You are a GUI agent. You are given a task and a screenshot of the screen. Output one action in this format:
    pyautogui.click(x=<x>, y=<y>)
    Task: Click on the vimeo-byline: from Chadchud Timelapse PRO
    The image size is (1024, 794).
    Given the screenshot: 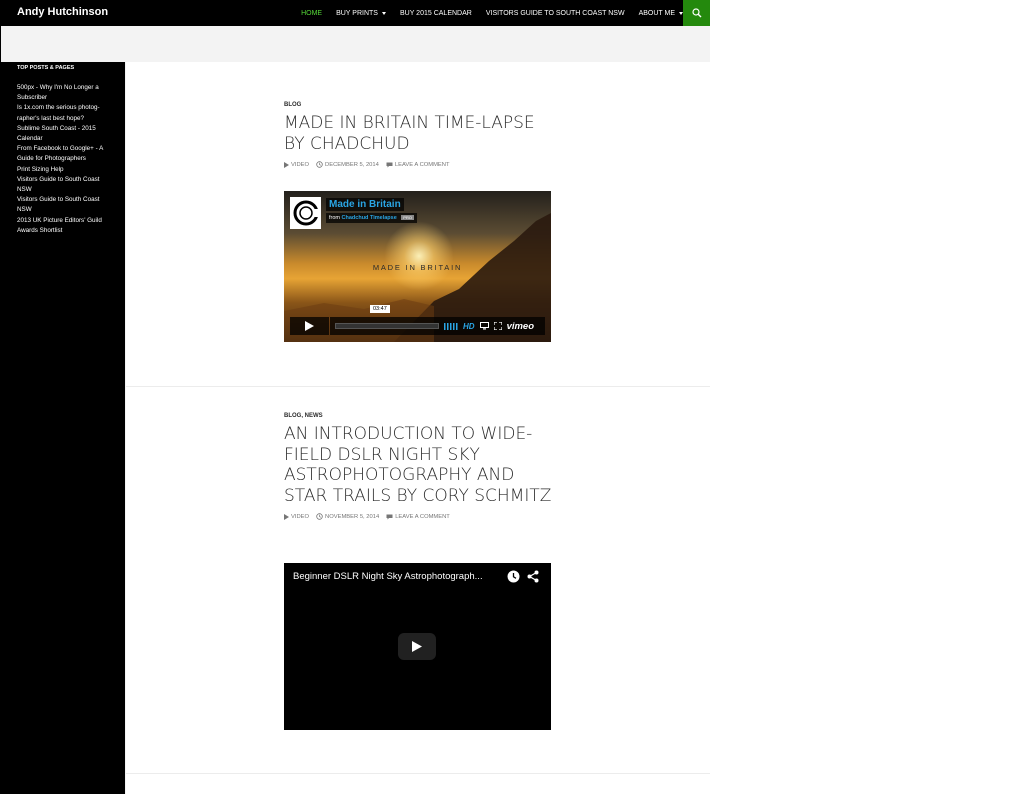 What is the action you would take?
    pyautogui.click(x=371, y=218)
    